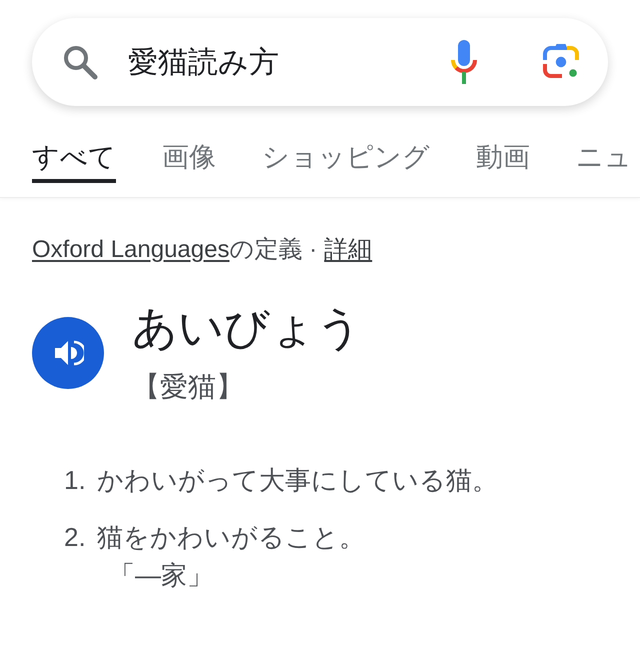 Image resolution: width=640 pixels, height=653 pixels. What do you see at coordinates (80, 62) in the screenshot?
I see `search-icon` at bounding box center [80, 62].